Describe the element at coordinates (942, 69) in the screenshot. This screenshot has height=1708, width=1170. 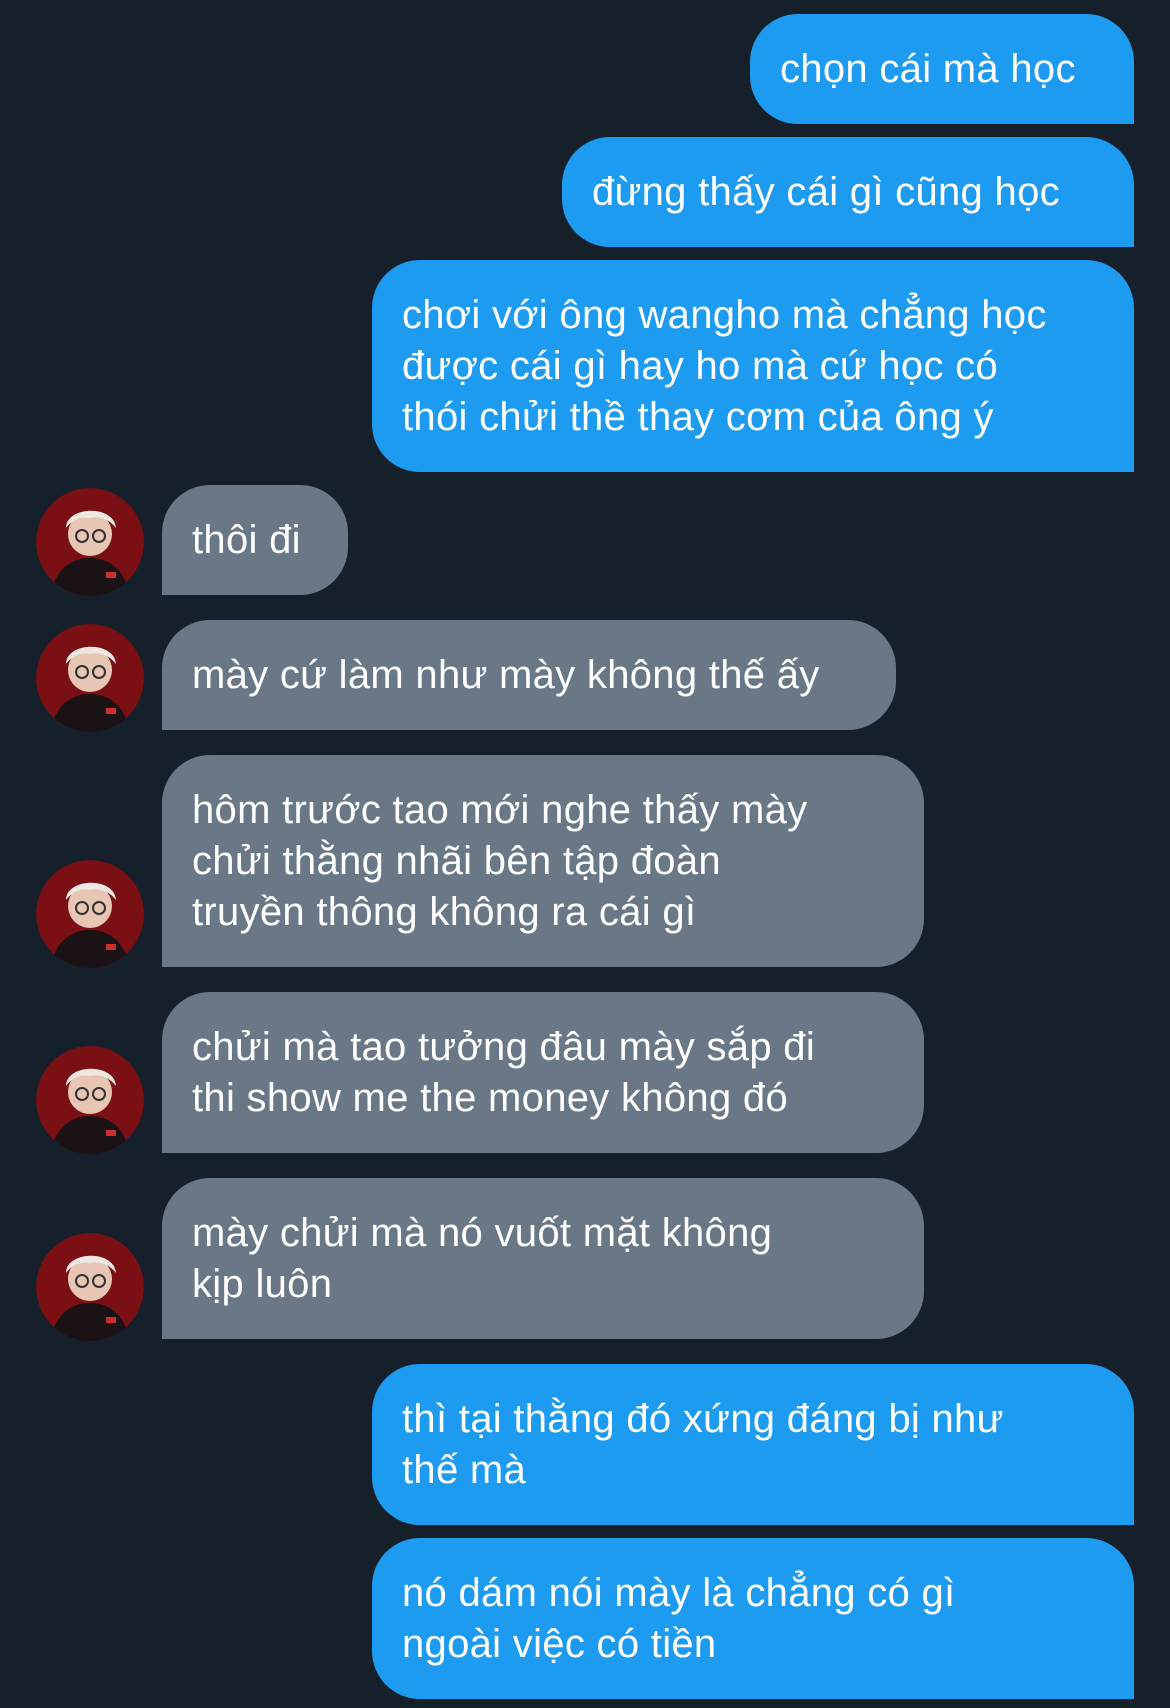
I see `message-bubble-outgoing: chọn cái mà học` at that location.